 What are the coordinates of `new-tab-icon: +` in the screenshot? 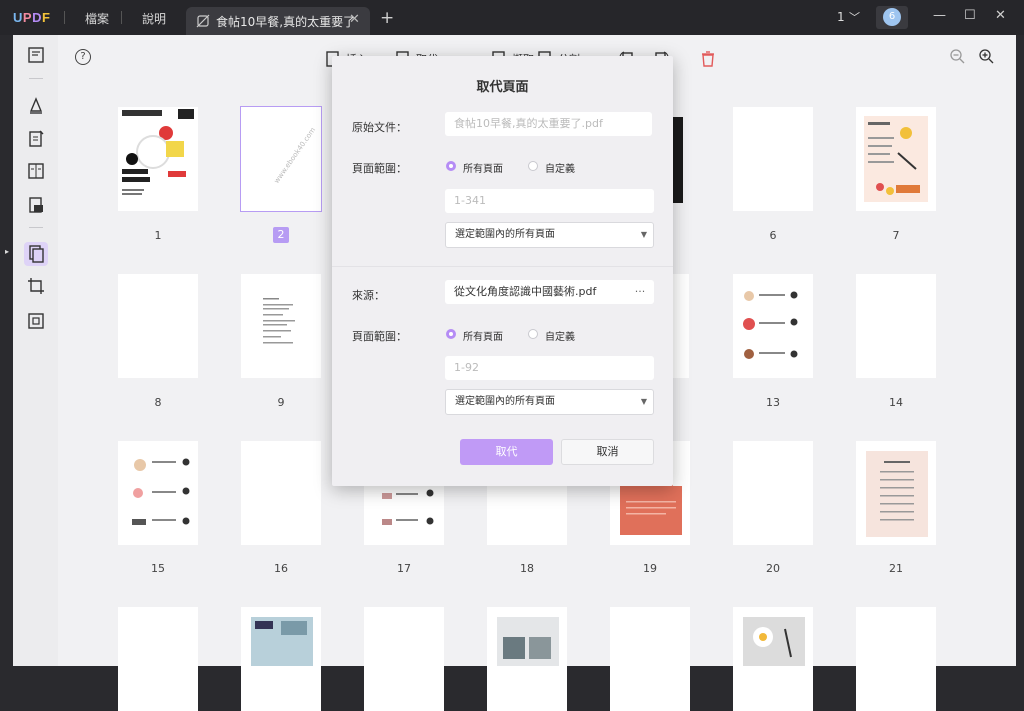 It's located at (387, 18).